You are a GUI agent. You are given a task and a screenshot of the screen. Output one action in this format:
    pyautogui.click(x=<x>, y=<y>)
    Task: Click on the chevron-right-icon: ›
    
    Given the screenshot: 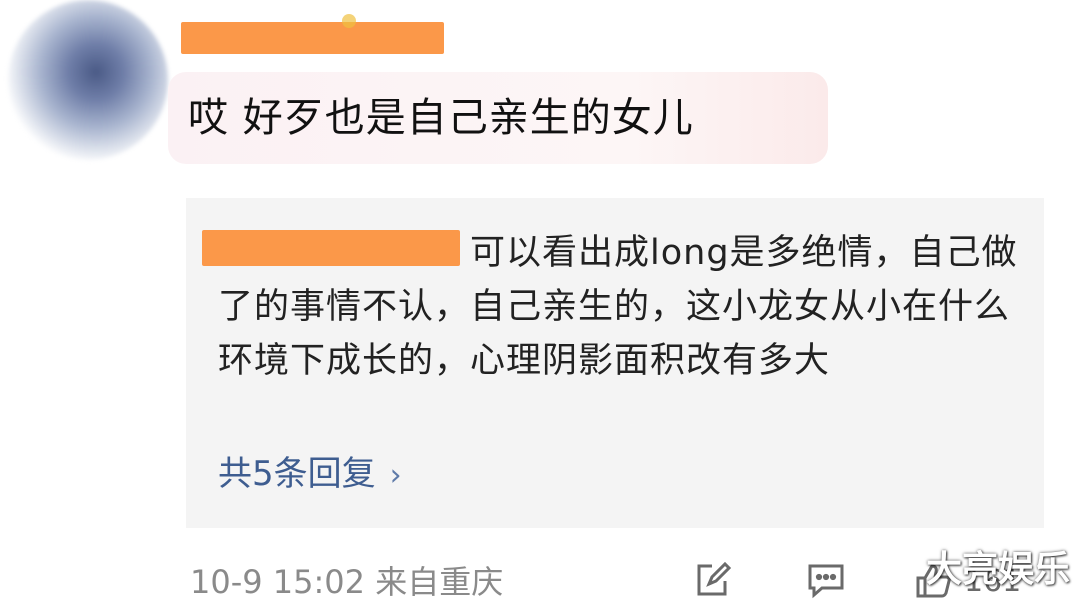 What is the action you would take?
    pyautogui.click(x=395, y=475)
    